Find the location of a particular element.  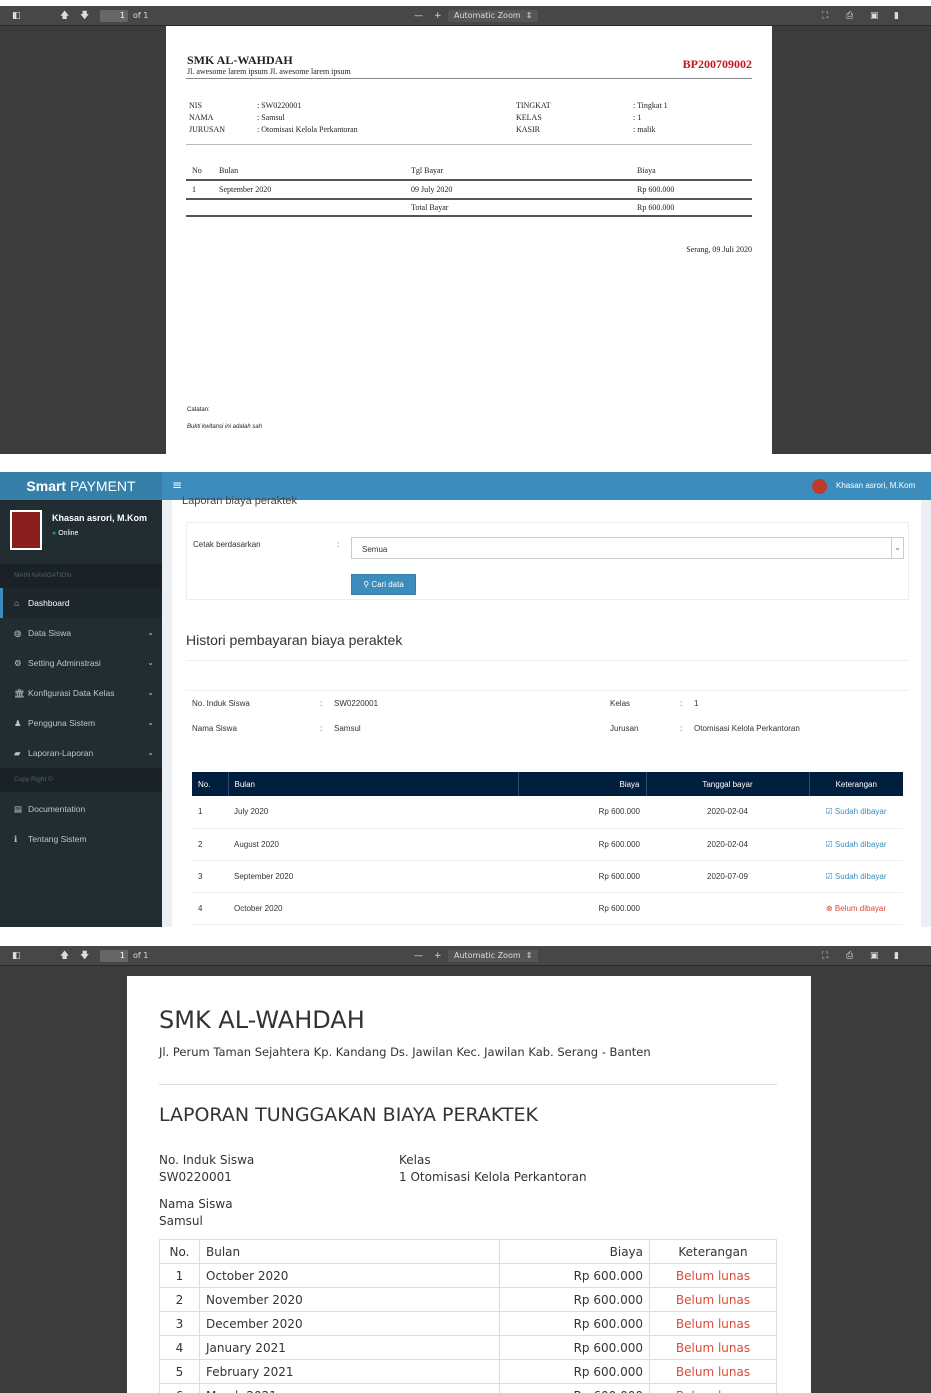

field-kasir-value: : malik is located at coordinates (644, 129).